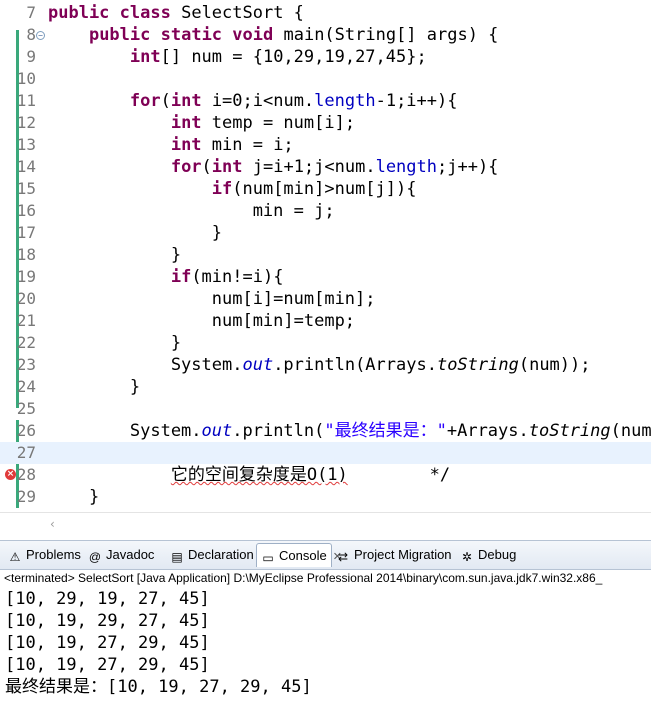 The image size is (651, 715). Describe the element at coordinates (468, 167) in the screenshot. I see `code-token: ;j++){` at that location.